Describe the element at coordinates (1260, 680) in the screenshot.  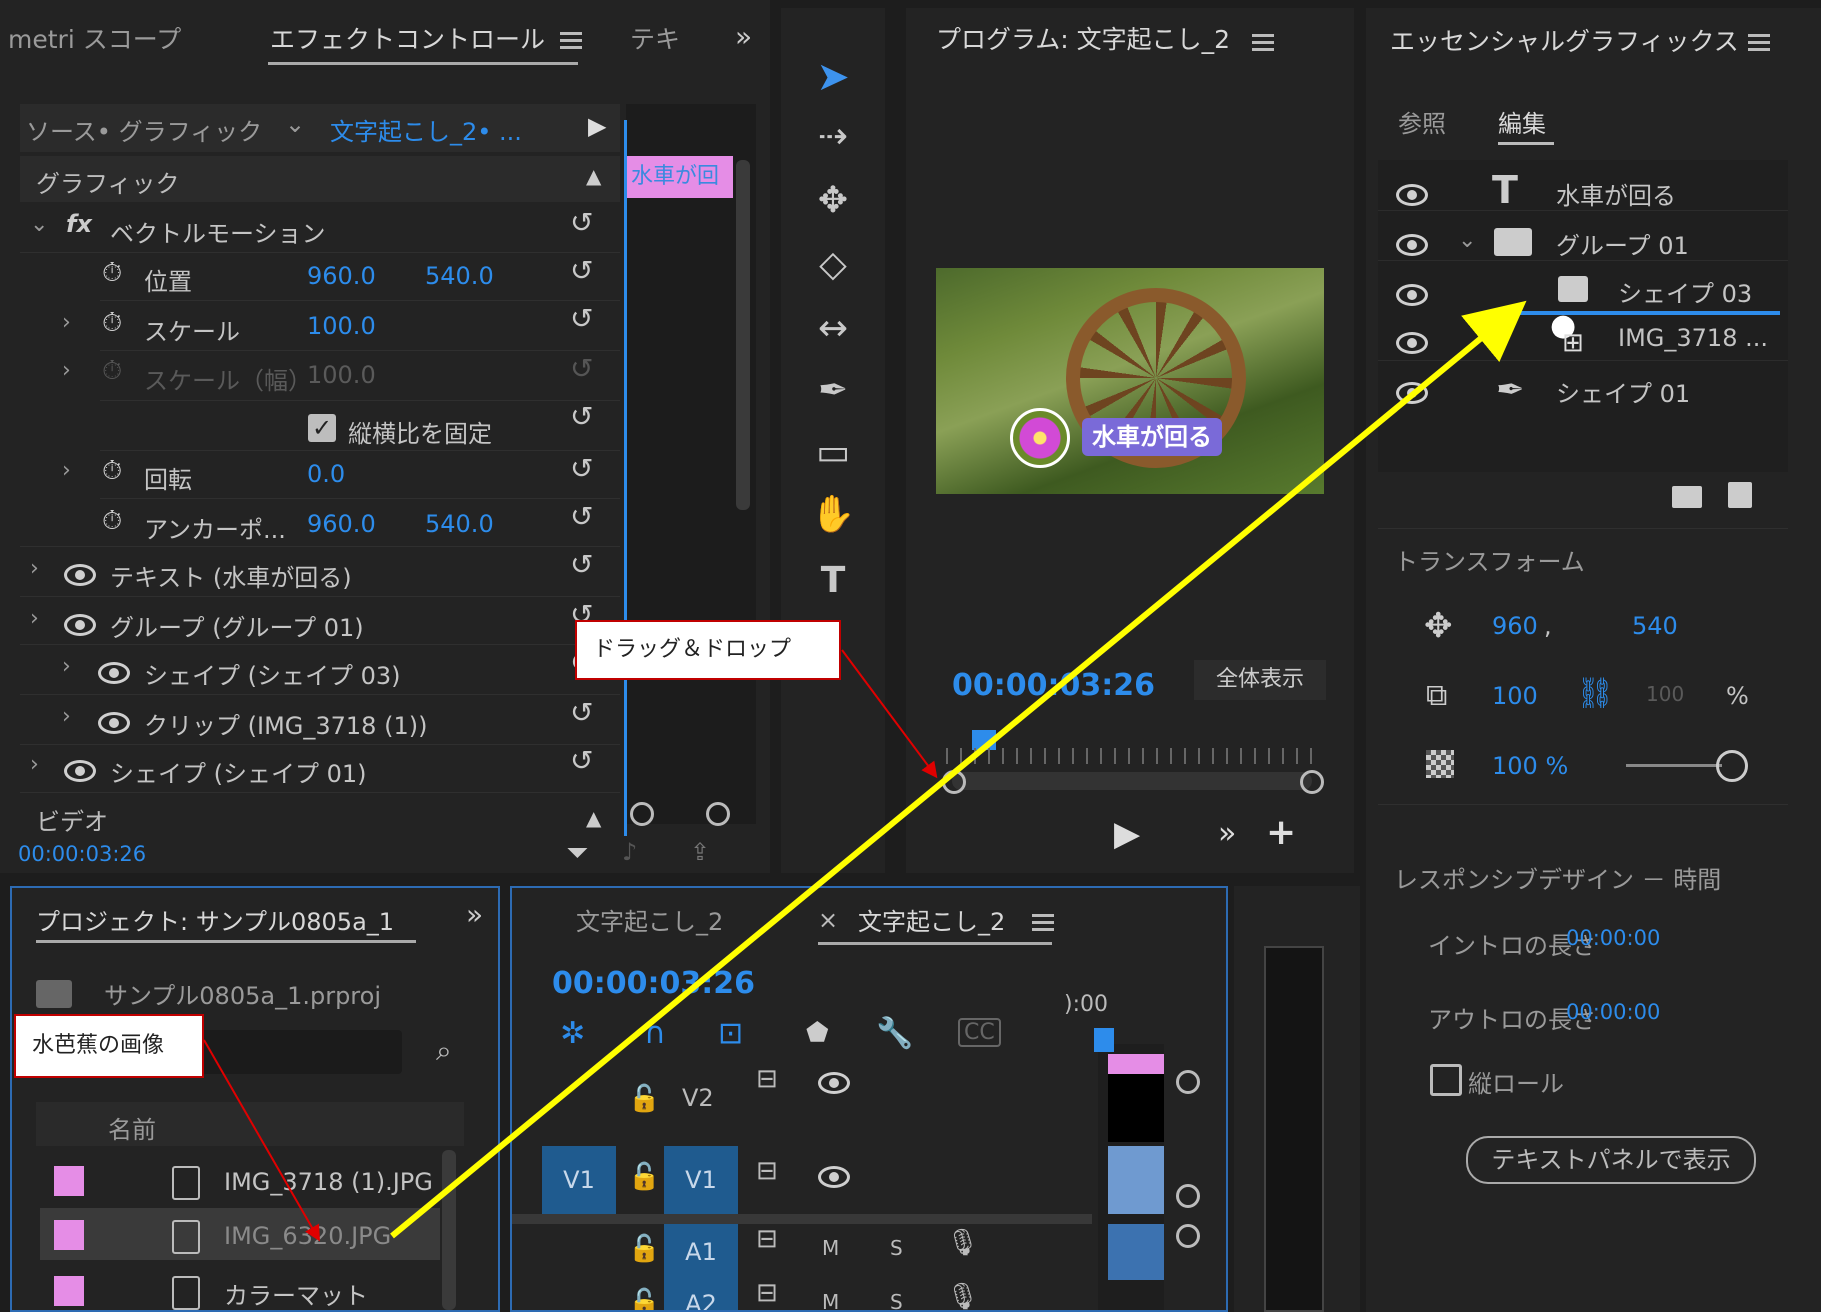
I see `fit-dropdown: 全体表示` at that location.